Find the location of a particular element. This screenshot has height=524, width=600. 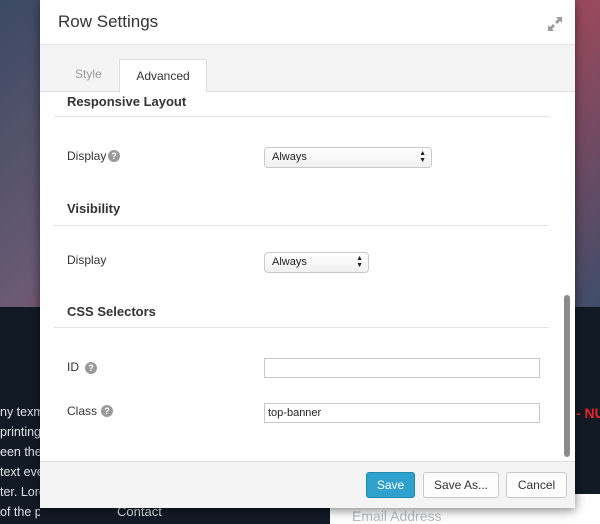

tab-style: Style is located at coordinates (88, 74).